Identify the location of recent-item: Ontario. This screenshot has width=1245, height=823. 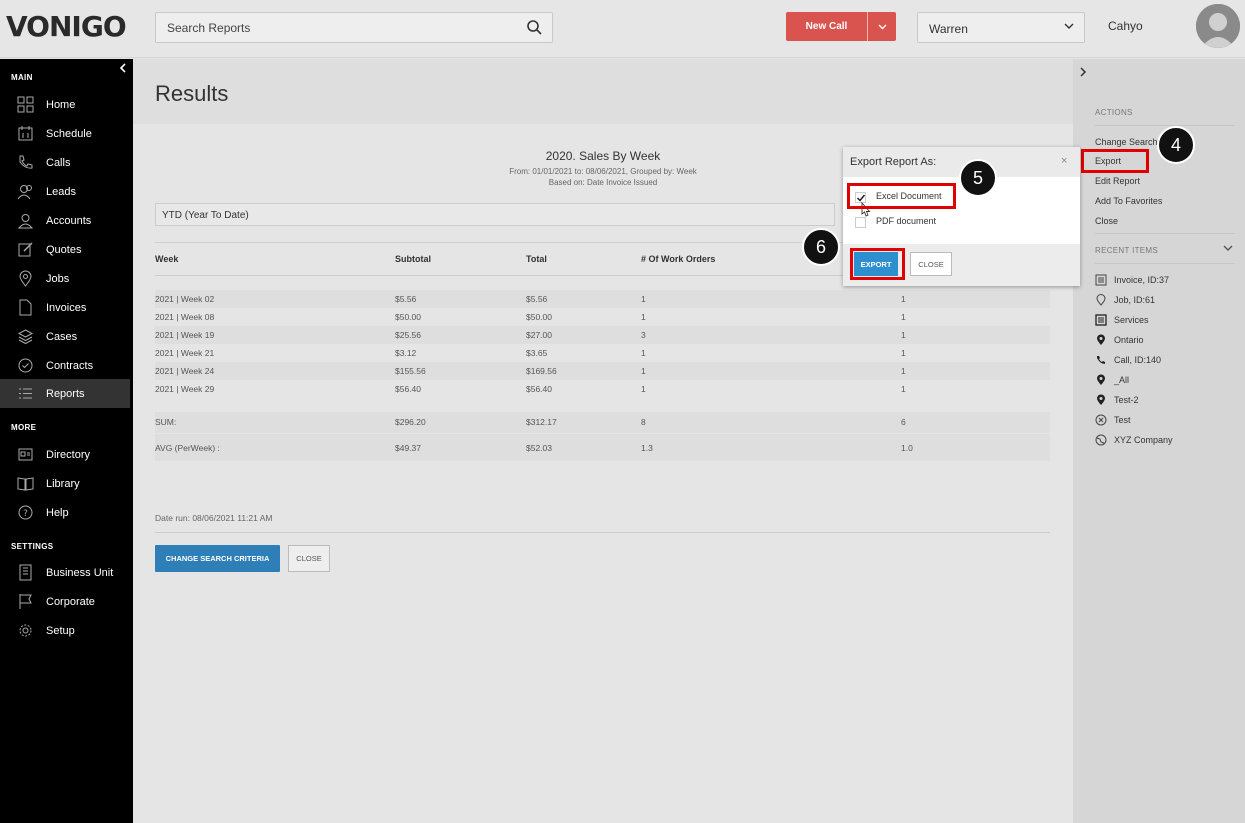
(1119, 340).